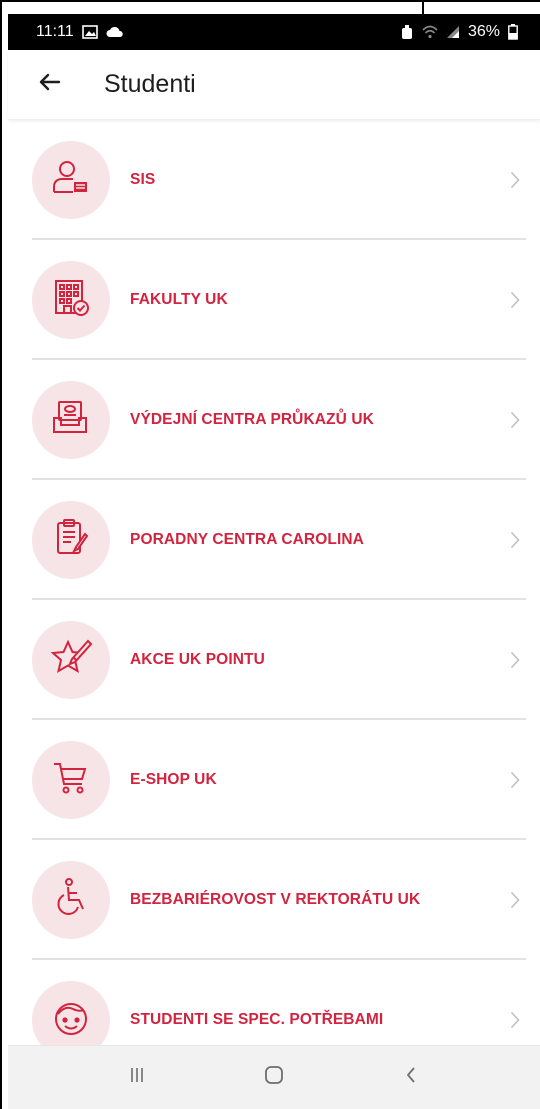 The width and height of the screenshot is (540, 1109). What do you see at coordinates (143, 179) in the screenshot?
I see `menu-item-label: SIS` at bounding box center [143, 179].